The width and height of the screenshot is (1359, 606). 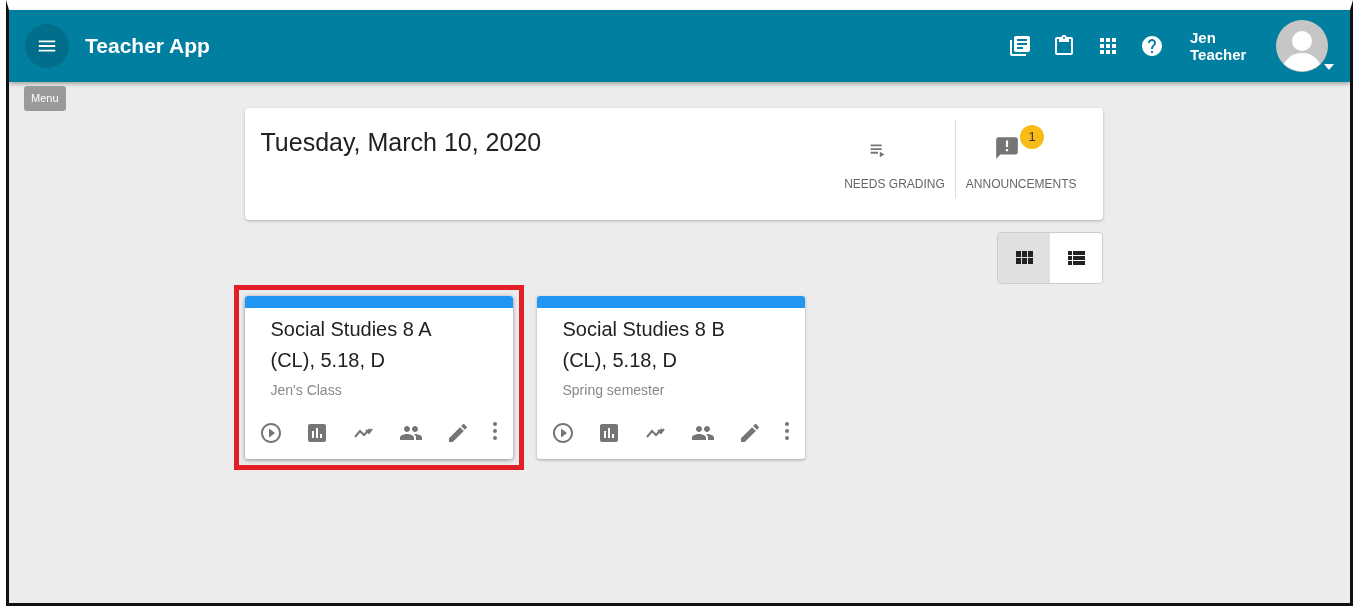 What do you see at coordinates (644, 345) in the screenshot?
I see `class-title: Social Studies 8 B (CL), 5.18, D` at bounding box center [644, 345].